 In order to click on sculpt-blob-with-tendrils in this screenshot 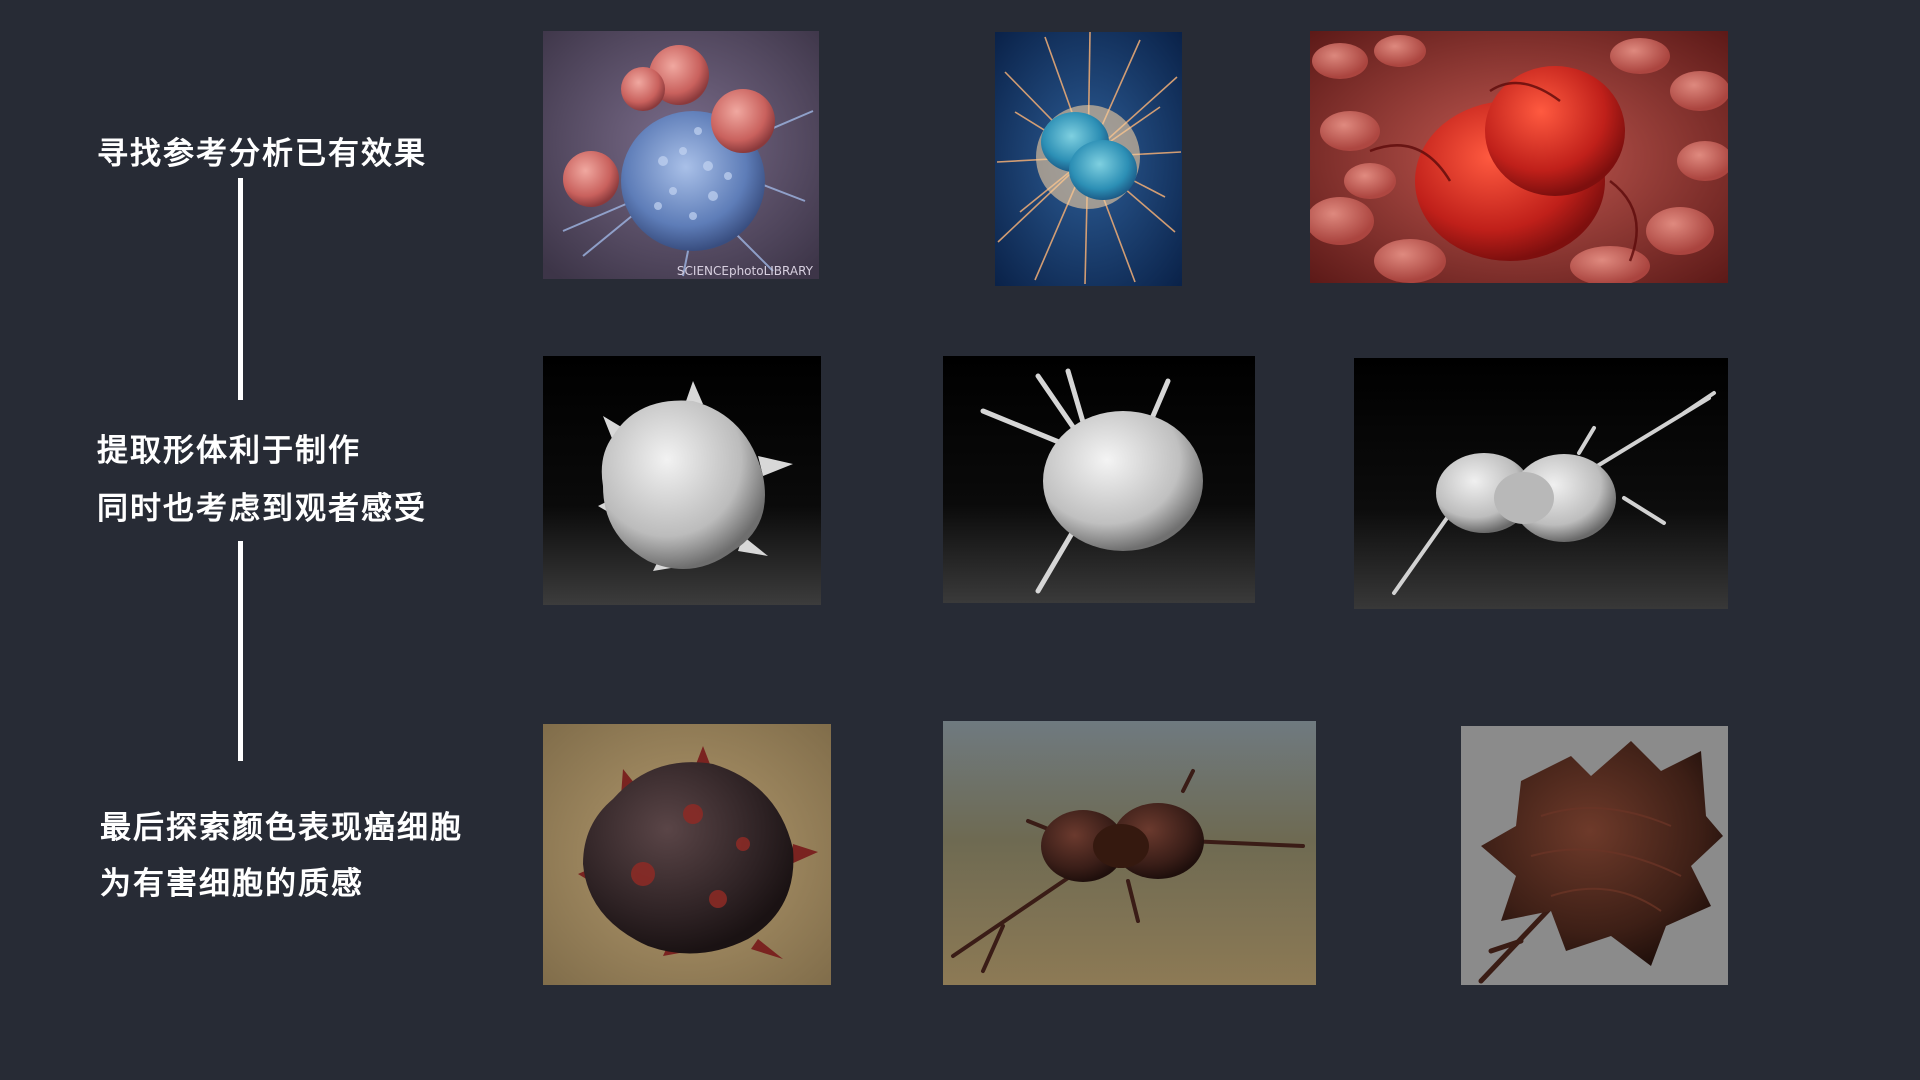, I will do `click(1099, 479)`.